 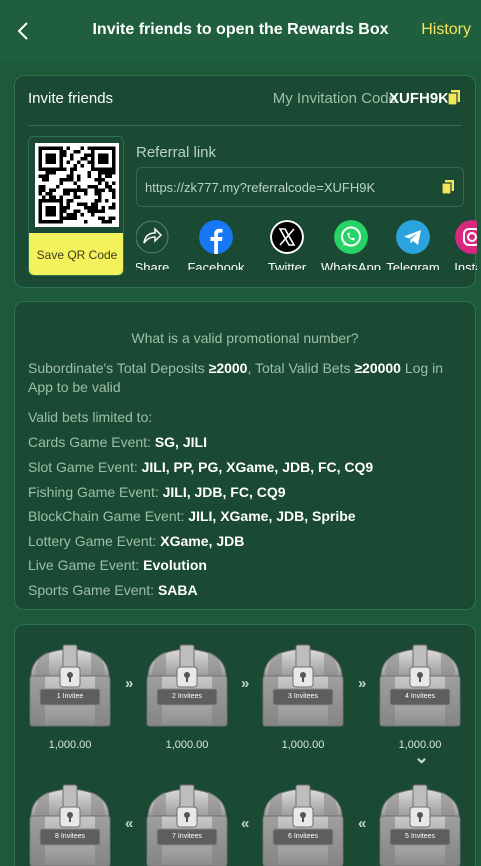 What do you see at coordinates (187, 824) in the screenshot?
I see `reward-chest: 7 Invitees` at bounding box center [187, 824].